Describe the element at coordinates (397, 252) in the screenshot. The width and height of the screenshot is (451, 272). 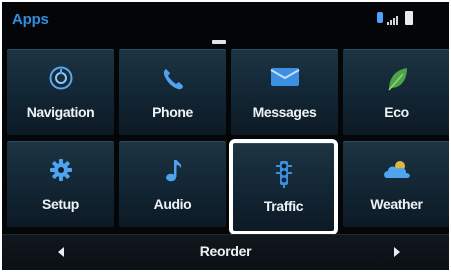
I see `next-page-icon` at that location.